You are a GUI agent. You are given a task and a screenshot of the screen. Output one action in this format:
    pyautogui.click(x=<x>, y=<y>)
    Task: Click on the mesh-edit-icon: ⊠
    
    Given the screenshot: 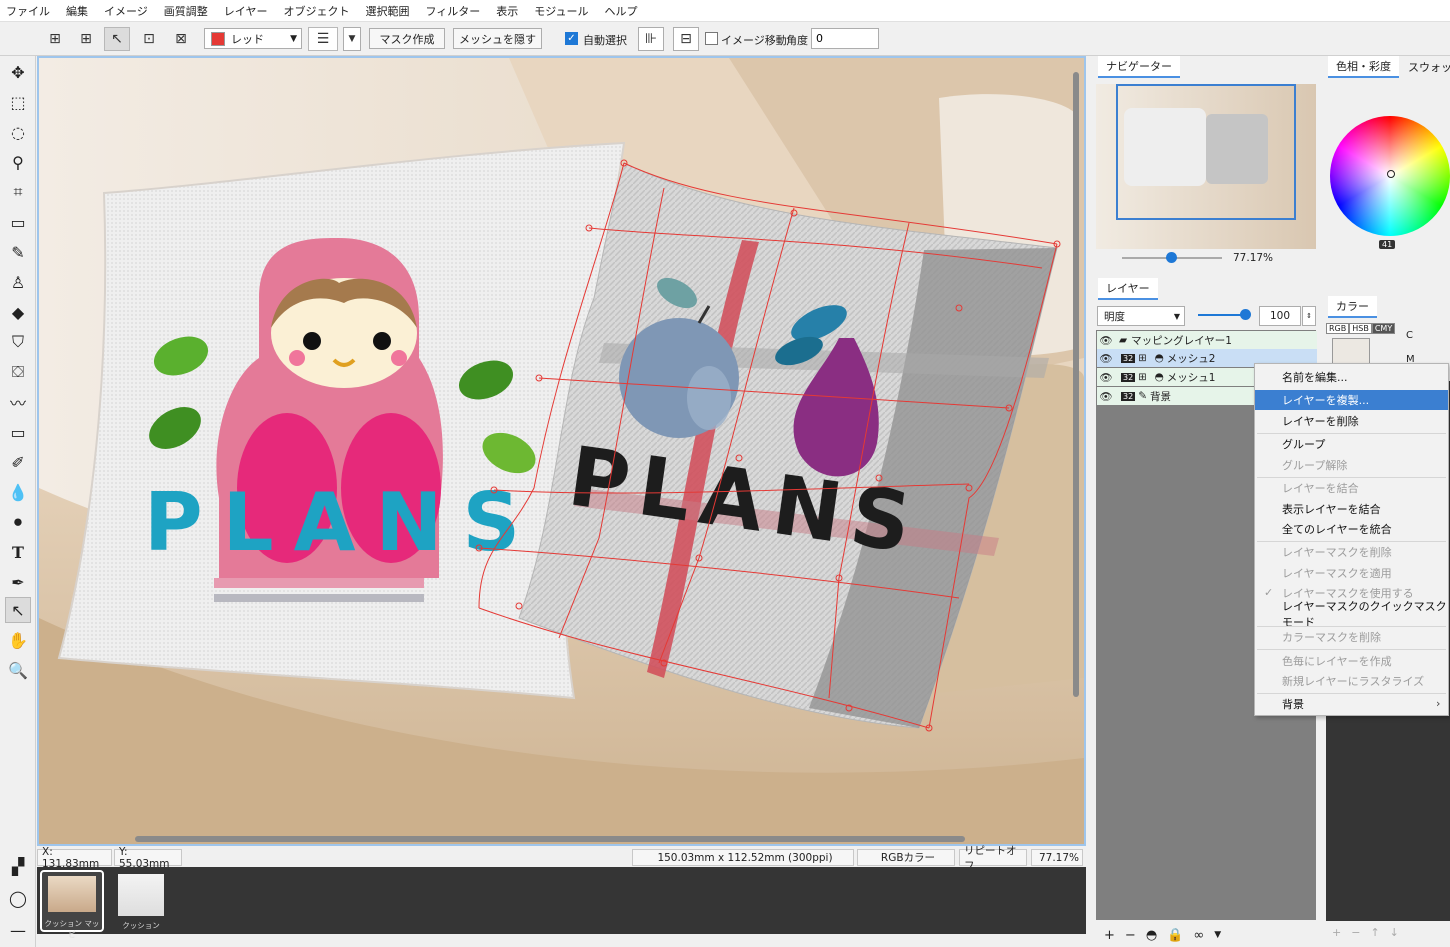 What is the action you would take?
    pyautogui.click(x=181, y=39)
    